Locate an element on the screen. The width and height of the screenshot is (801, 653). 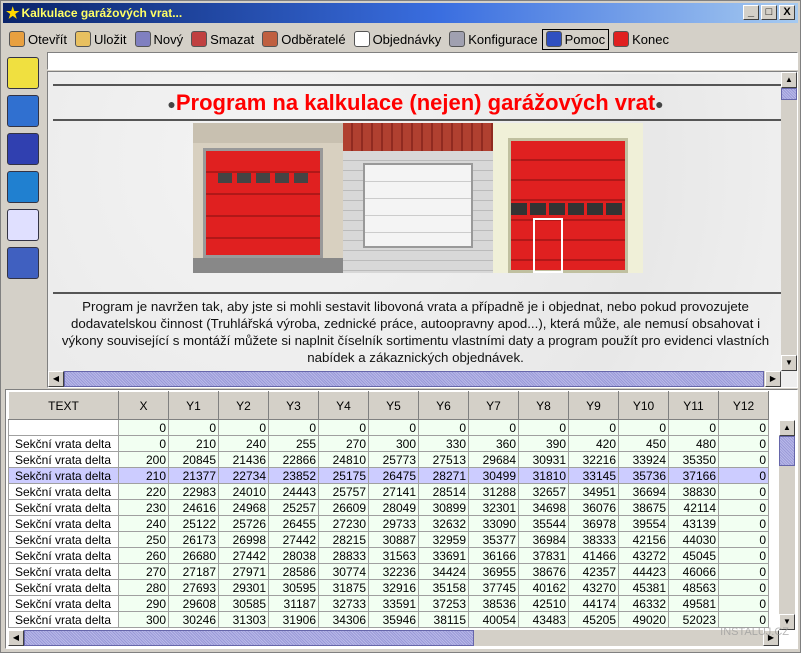
table-cell: 28038 is located at coordinates (293, 555).